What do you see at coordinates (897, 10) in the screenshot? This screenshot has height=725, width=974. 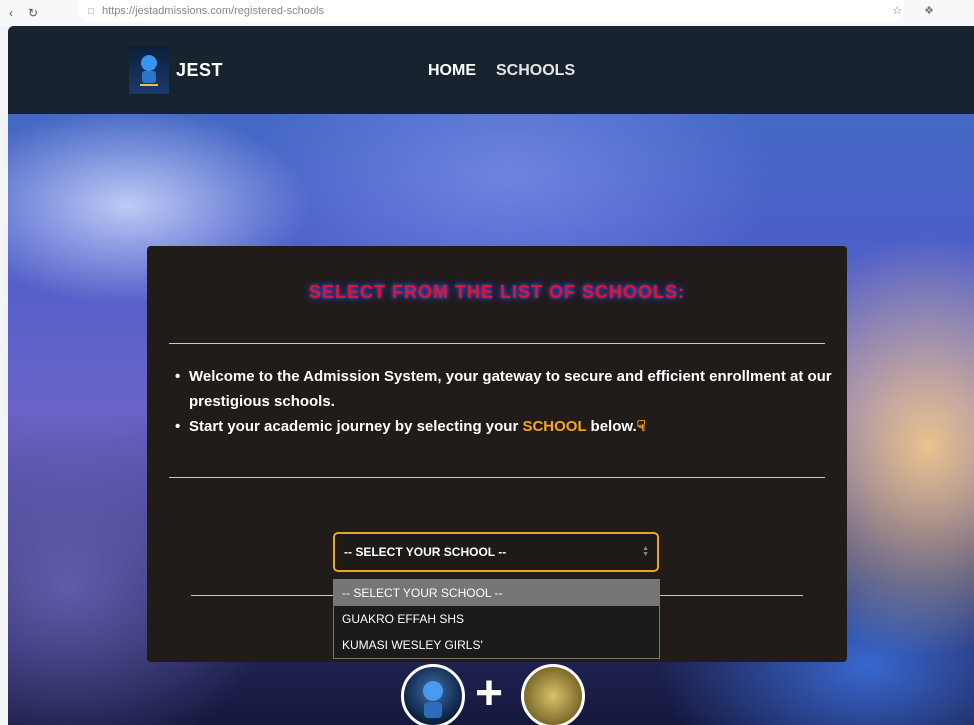 I see `bookmark-icon: ☆` at bounding box center [897, 10].